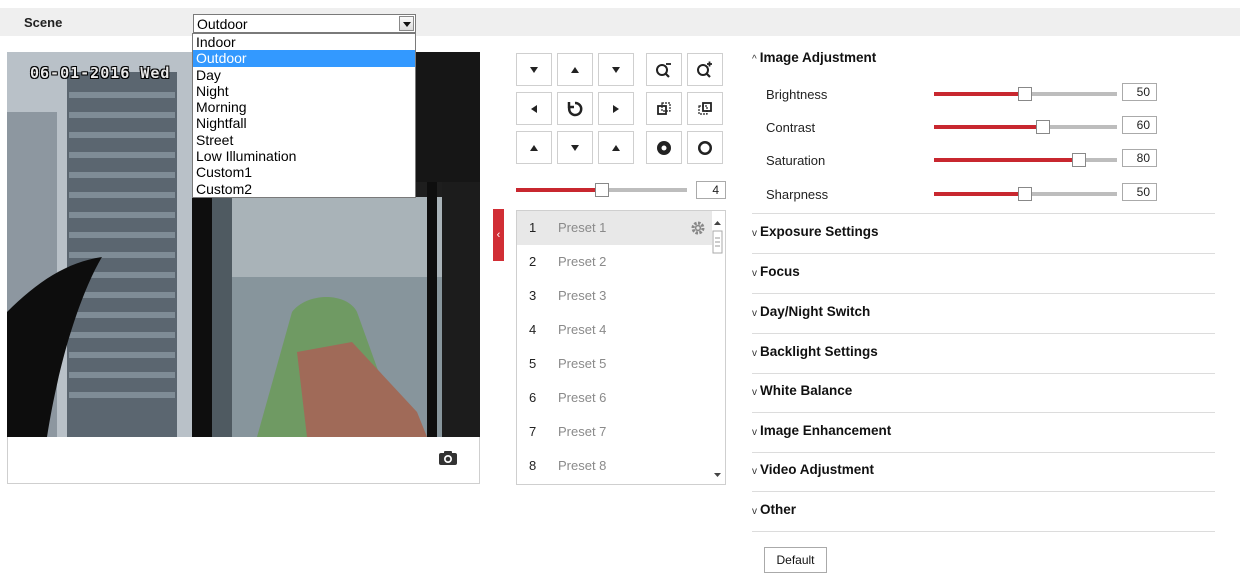 The height and width of the screenshot is (573, 1240). I want to click on gear-icon, so click(698, 228).